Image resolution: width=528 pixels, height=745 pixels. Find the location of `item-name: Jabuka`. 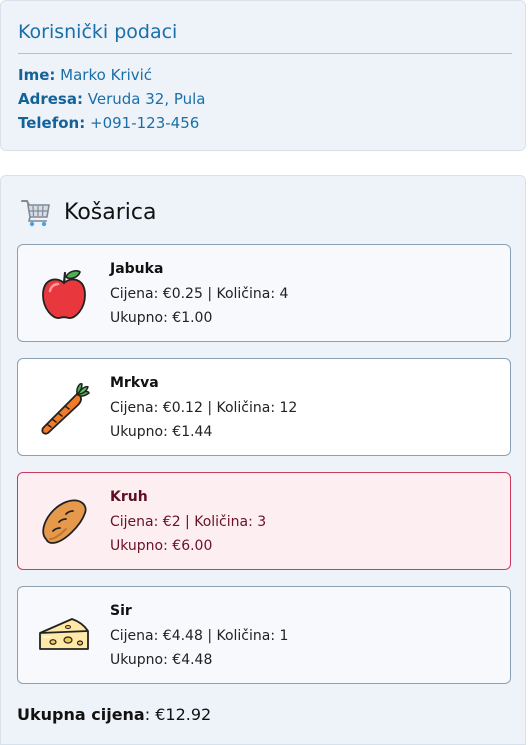

item-name: Jabuka is located at coordinates (137, 269).